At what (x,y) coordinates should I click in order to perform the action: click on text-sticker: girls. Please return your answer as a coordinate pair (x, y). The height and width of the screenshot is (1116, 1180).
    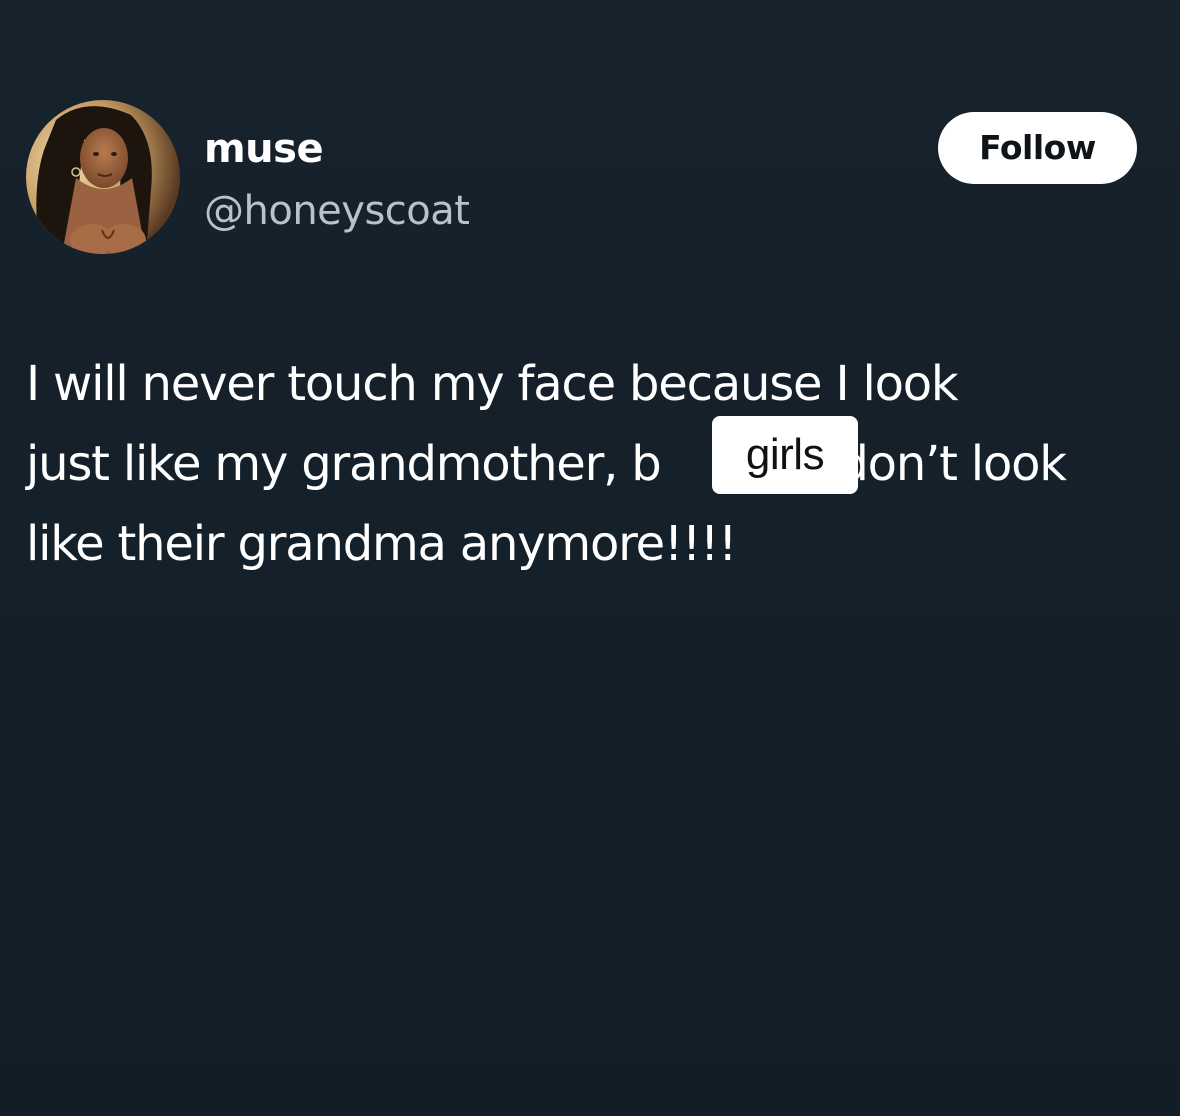
    Looking at the image, I should click on (785, 455).